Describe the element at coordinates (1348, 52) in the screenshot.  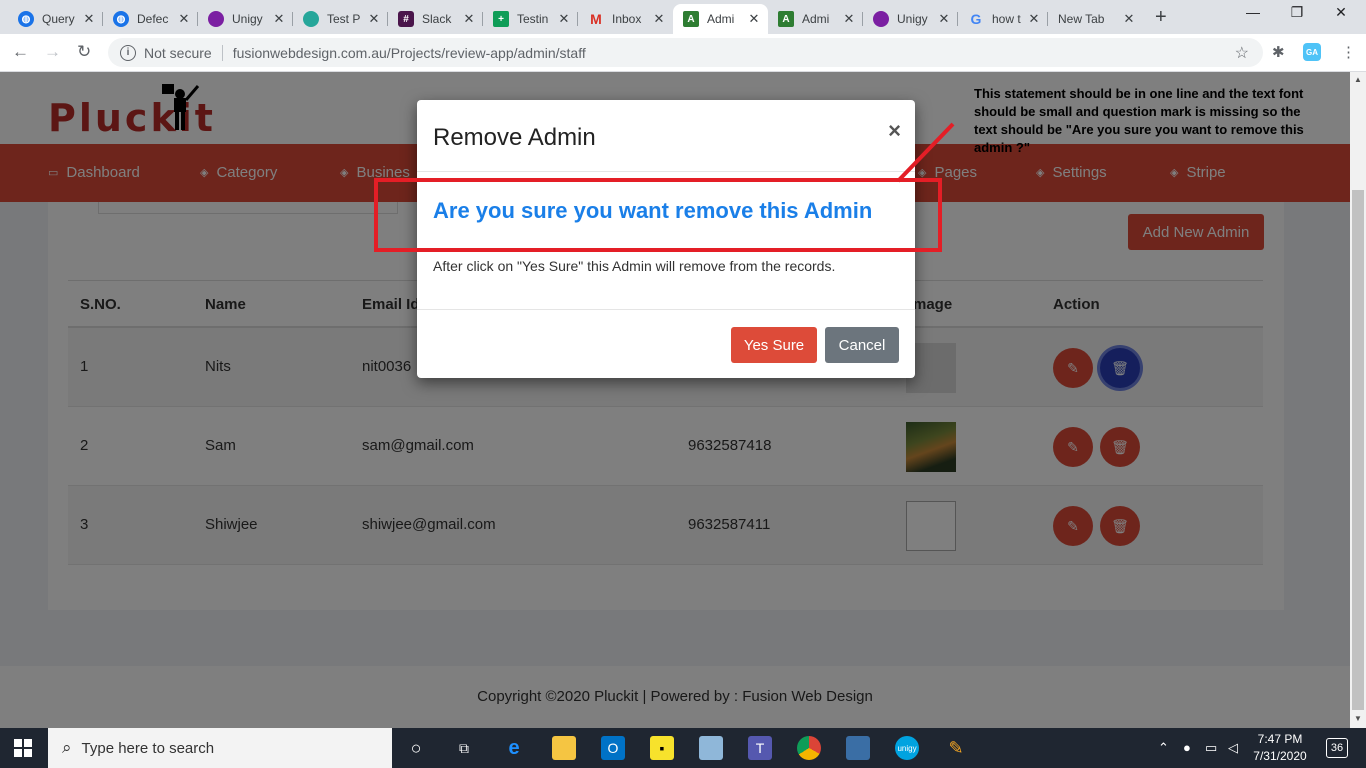
I see `menu-kebab-icon: ⋮` at that location.